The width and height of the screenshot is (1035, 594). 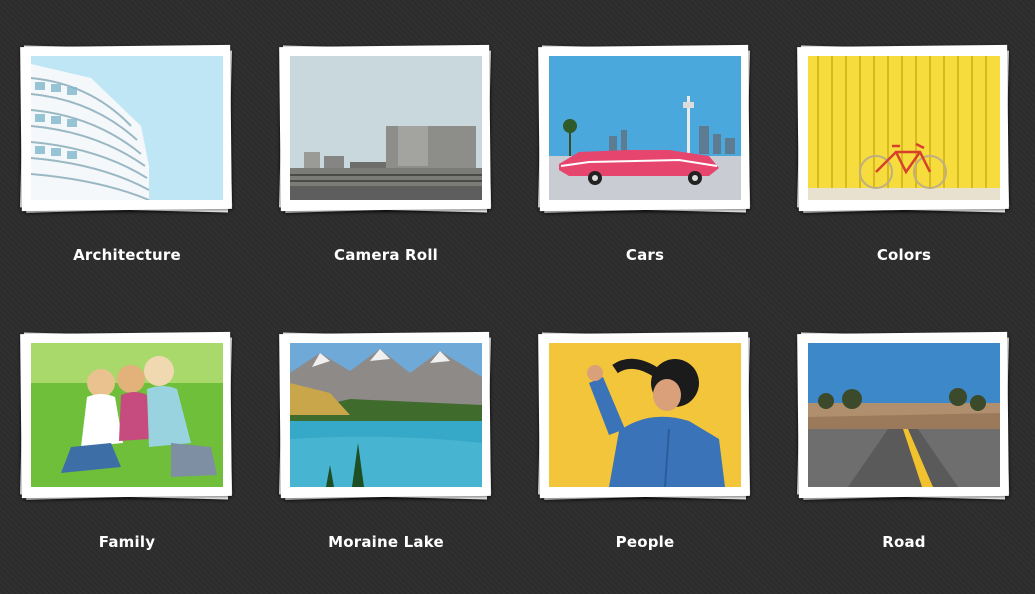 I want to click on album-title: Camera Roll, so click(x=385, y=255).